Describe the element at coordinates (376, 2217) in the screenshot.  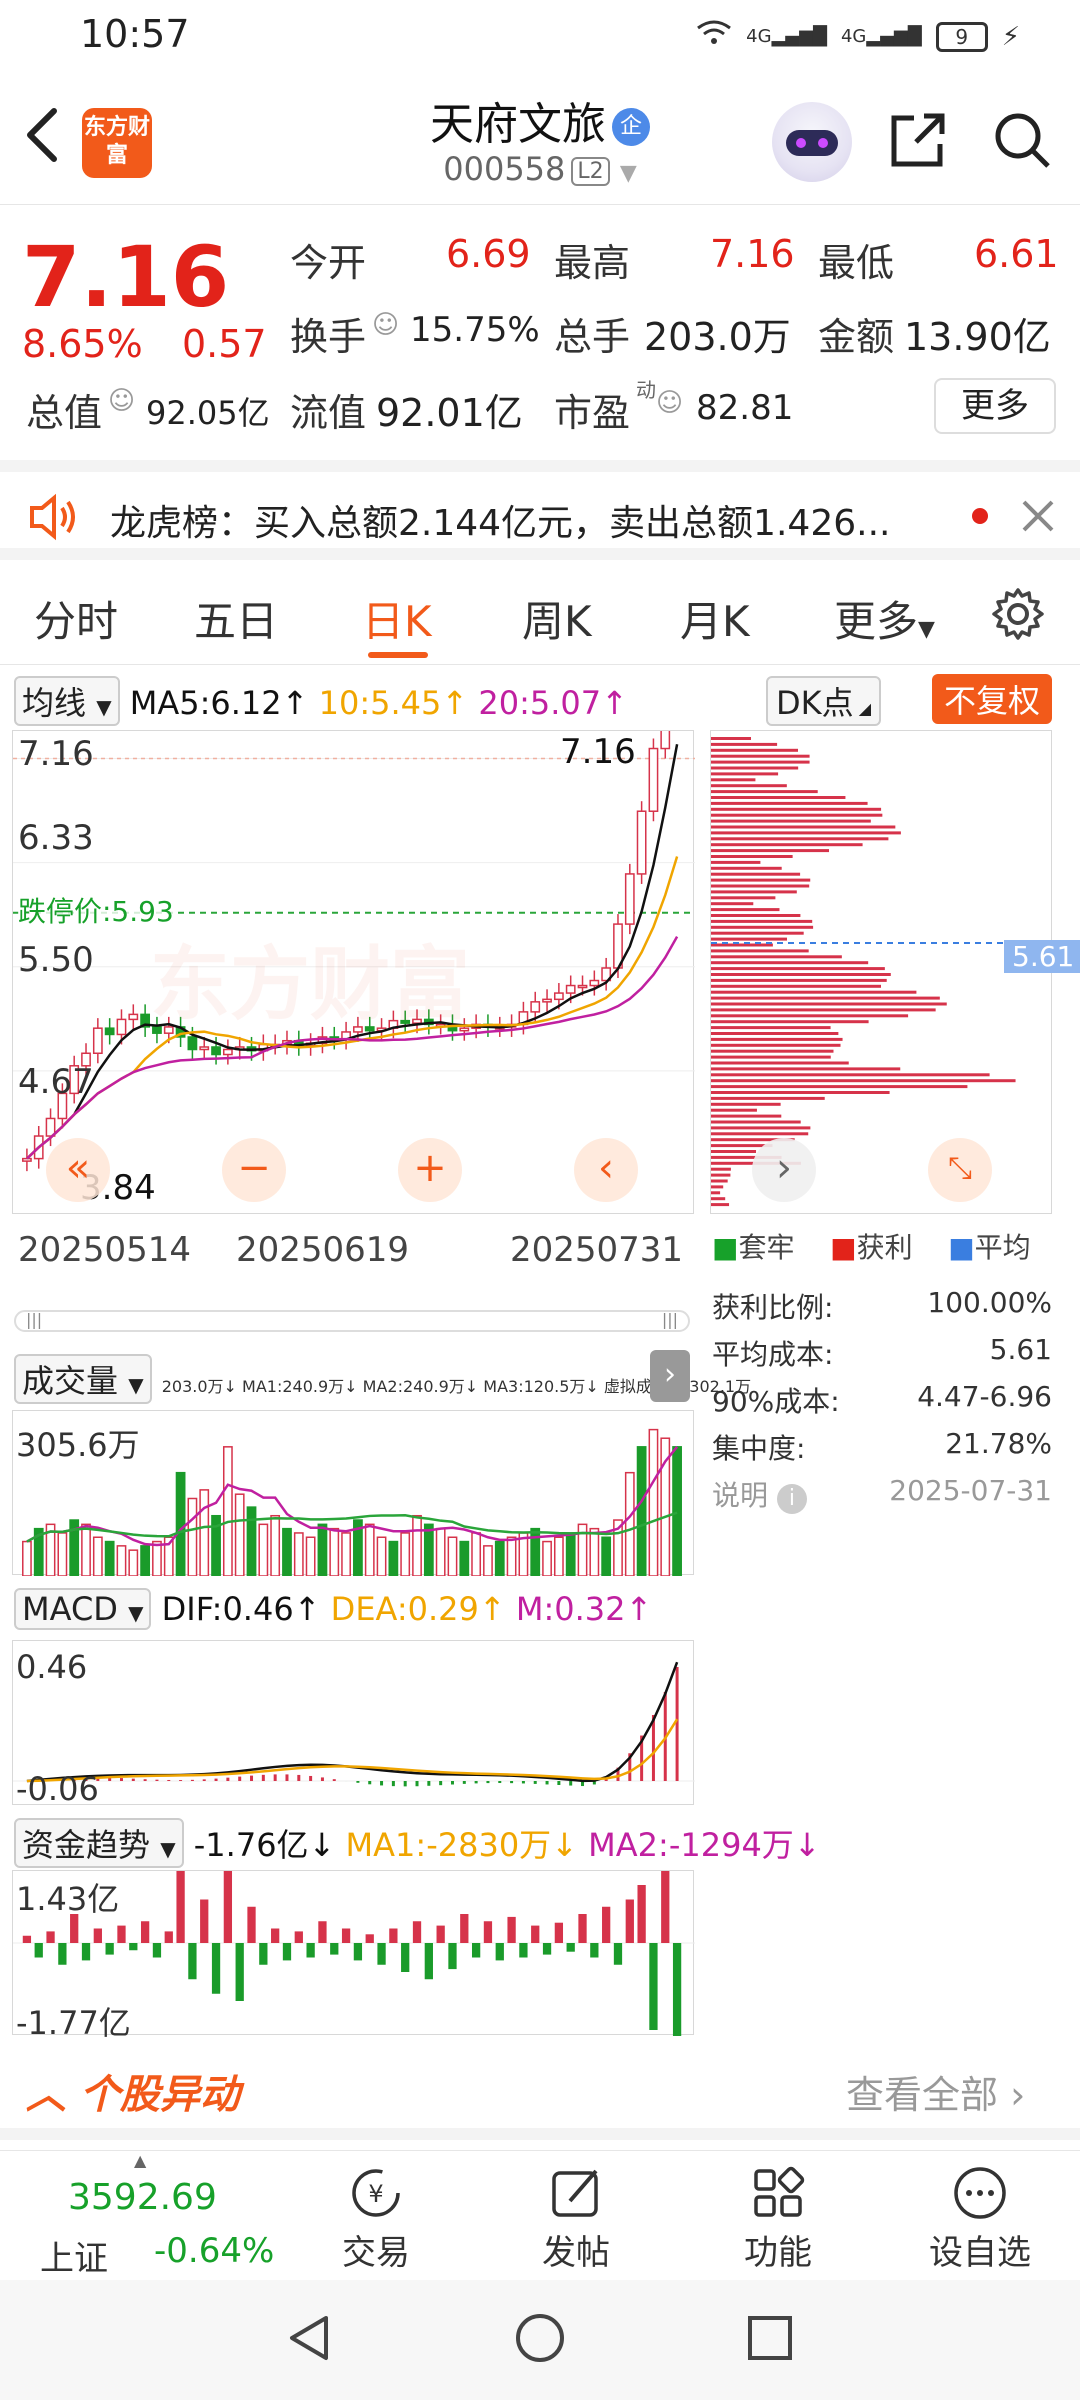
I see `nav-trade: ¥ 交易` at that location.